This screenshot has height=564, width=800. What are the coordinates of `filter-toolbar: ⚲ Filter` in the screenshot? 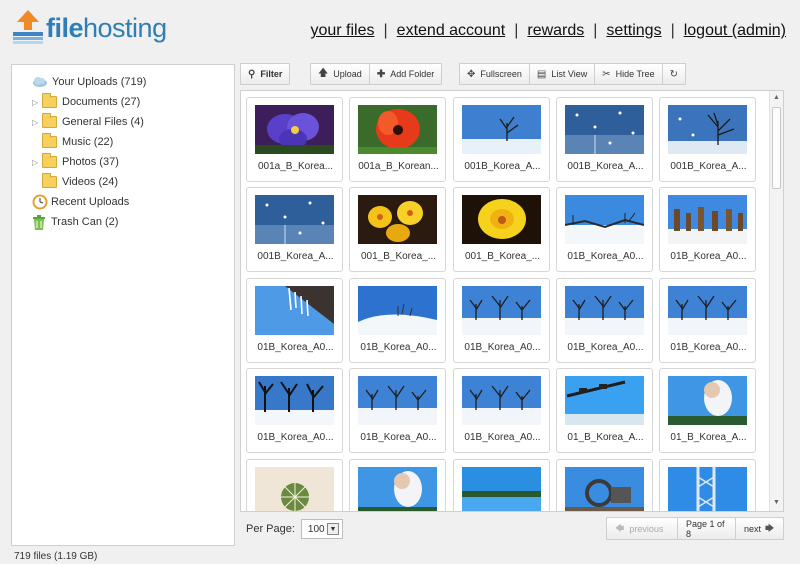 It's located at (265, 74).